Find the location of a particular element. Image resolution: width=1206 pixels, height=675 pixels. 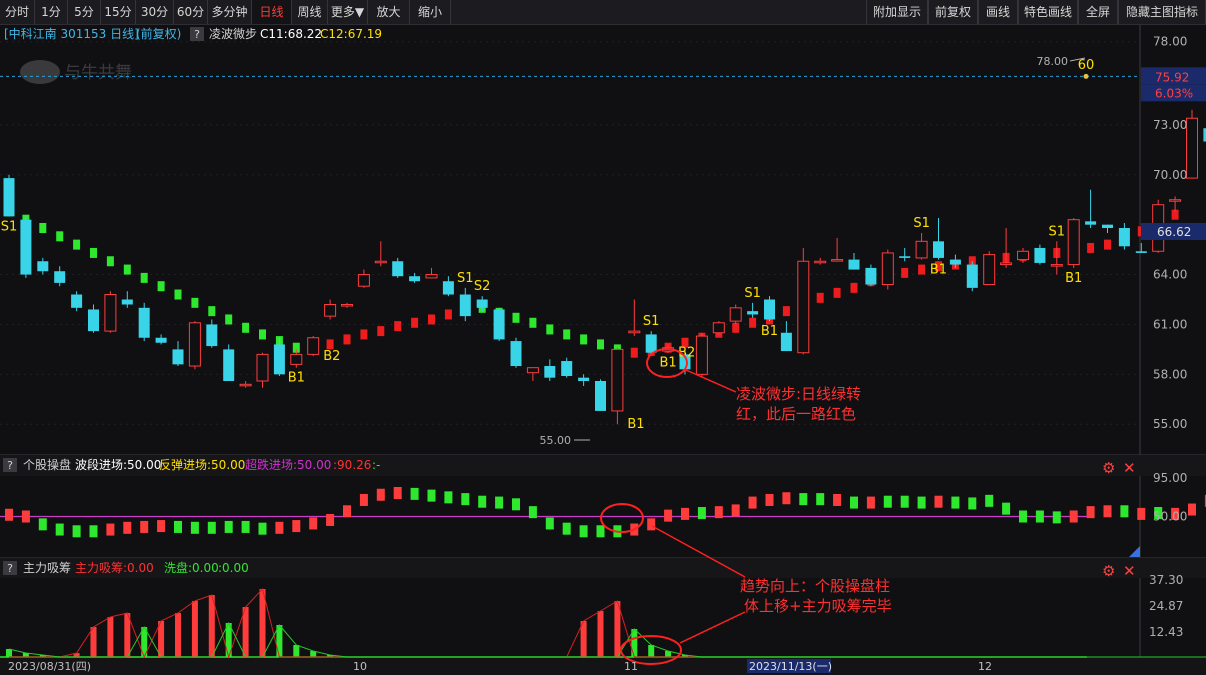

help-icon-mid: ? is located at coordinates (10, 465).